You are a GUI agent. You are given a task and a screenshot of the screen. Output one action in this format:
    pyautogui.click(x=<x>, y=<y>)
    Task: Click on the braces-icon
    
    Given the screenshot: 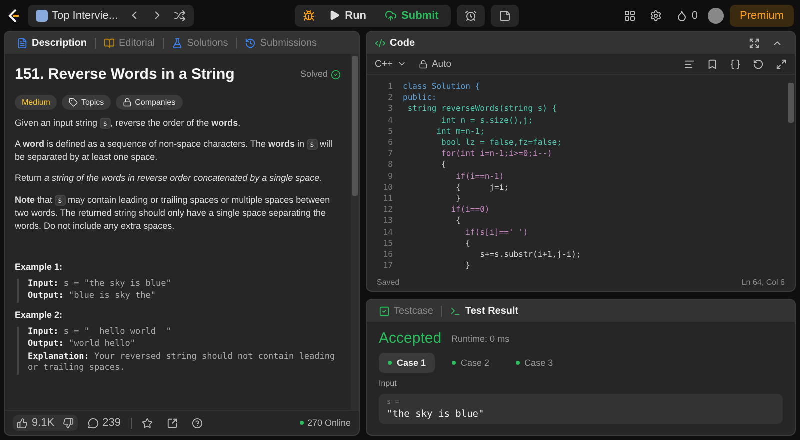 What is the action you would take?
    pyautogui.click(x=735, y=64)
    